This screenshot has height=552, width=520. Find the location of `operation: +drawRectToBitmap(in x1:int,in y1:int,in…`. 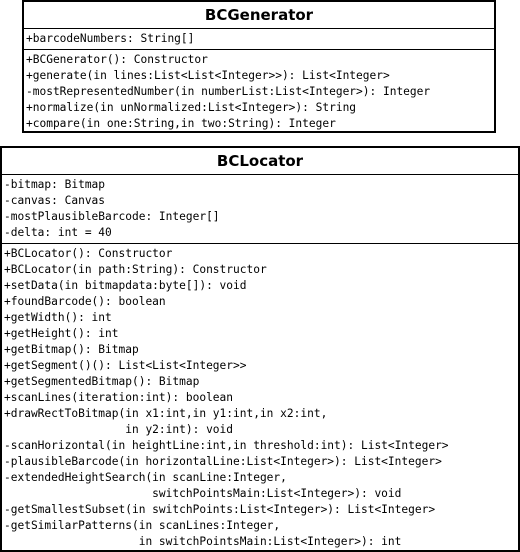

operation: +drawRectToBitmap(in x1:int,in y1:int,in… is located at coordinates (166, 413).